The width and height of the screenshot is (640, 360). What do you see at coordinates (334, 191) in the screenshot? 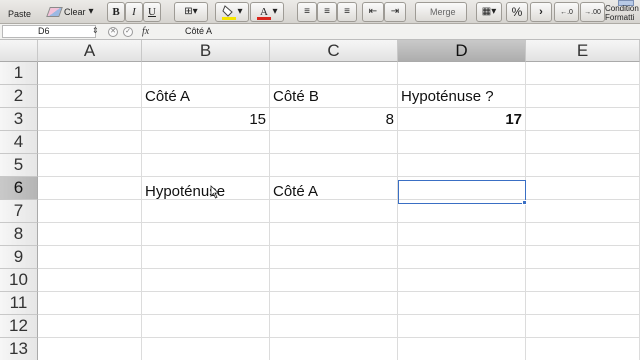
I see `cell-C6: Côté A` at bounding box center [334, 191].